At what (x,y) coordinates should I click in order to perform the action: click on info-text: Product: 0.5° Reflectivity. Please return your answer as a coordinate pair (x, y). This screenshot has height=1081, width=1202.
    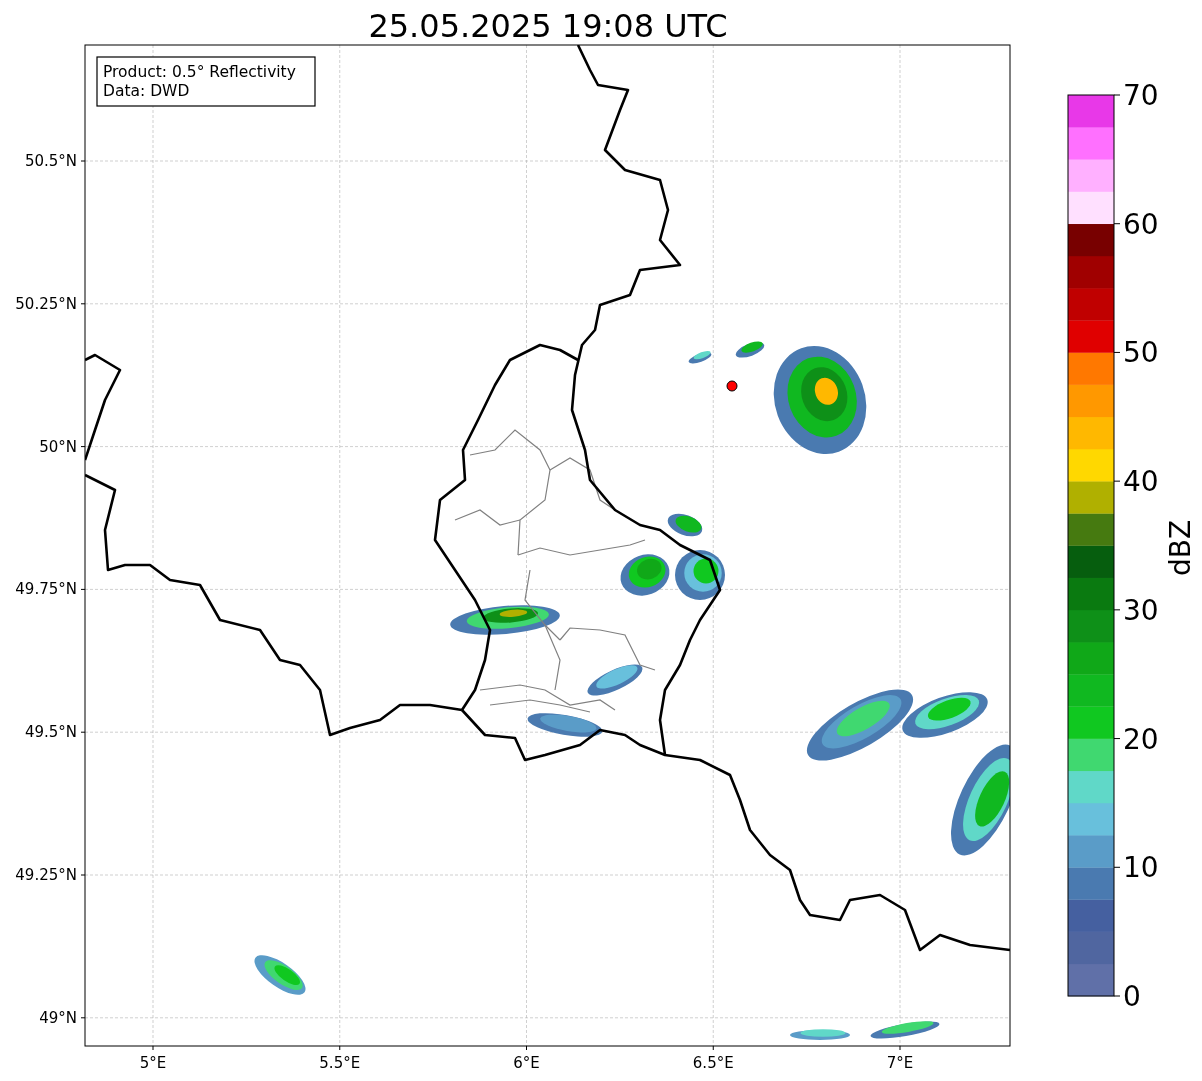
    Looking at the image, I should click on (199, 72).